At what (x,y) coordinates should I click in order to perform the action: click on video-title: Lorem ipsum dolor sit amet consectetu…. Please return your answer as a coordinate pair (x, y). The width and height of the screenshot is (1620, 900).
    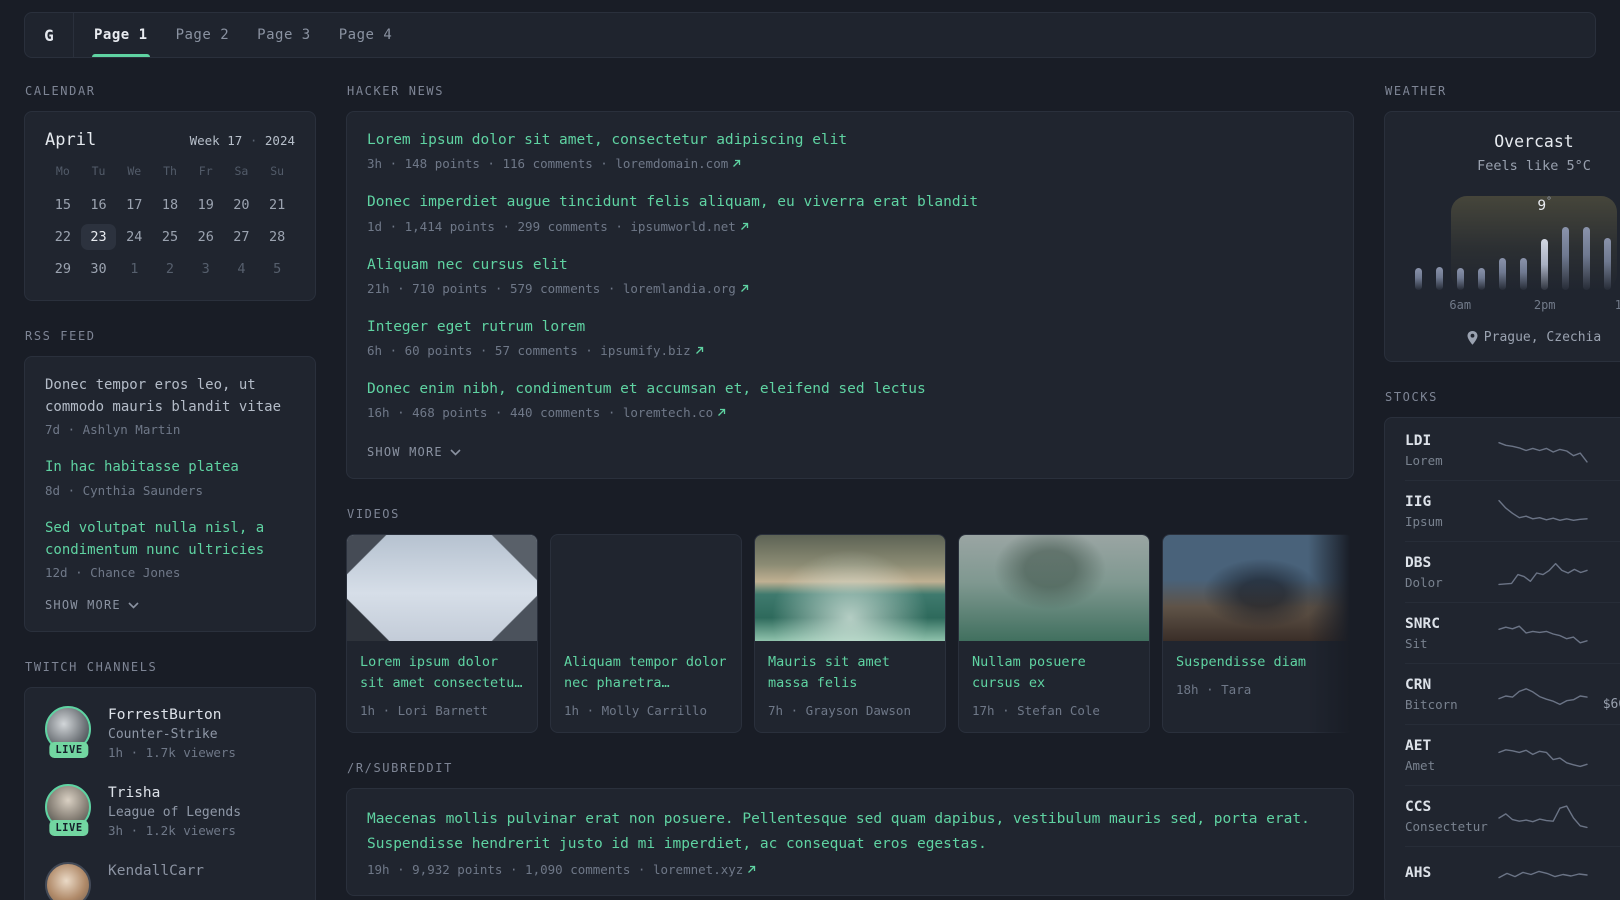
    Looking at the image, I should click on (442, 673).